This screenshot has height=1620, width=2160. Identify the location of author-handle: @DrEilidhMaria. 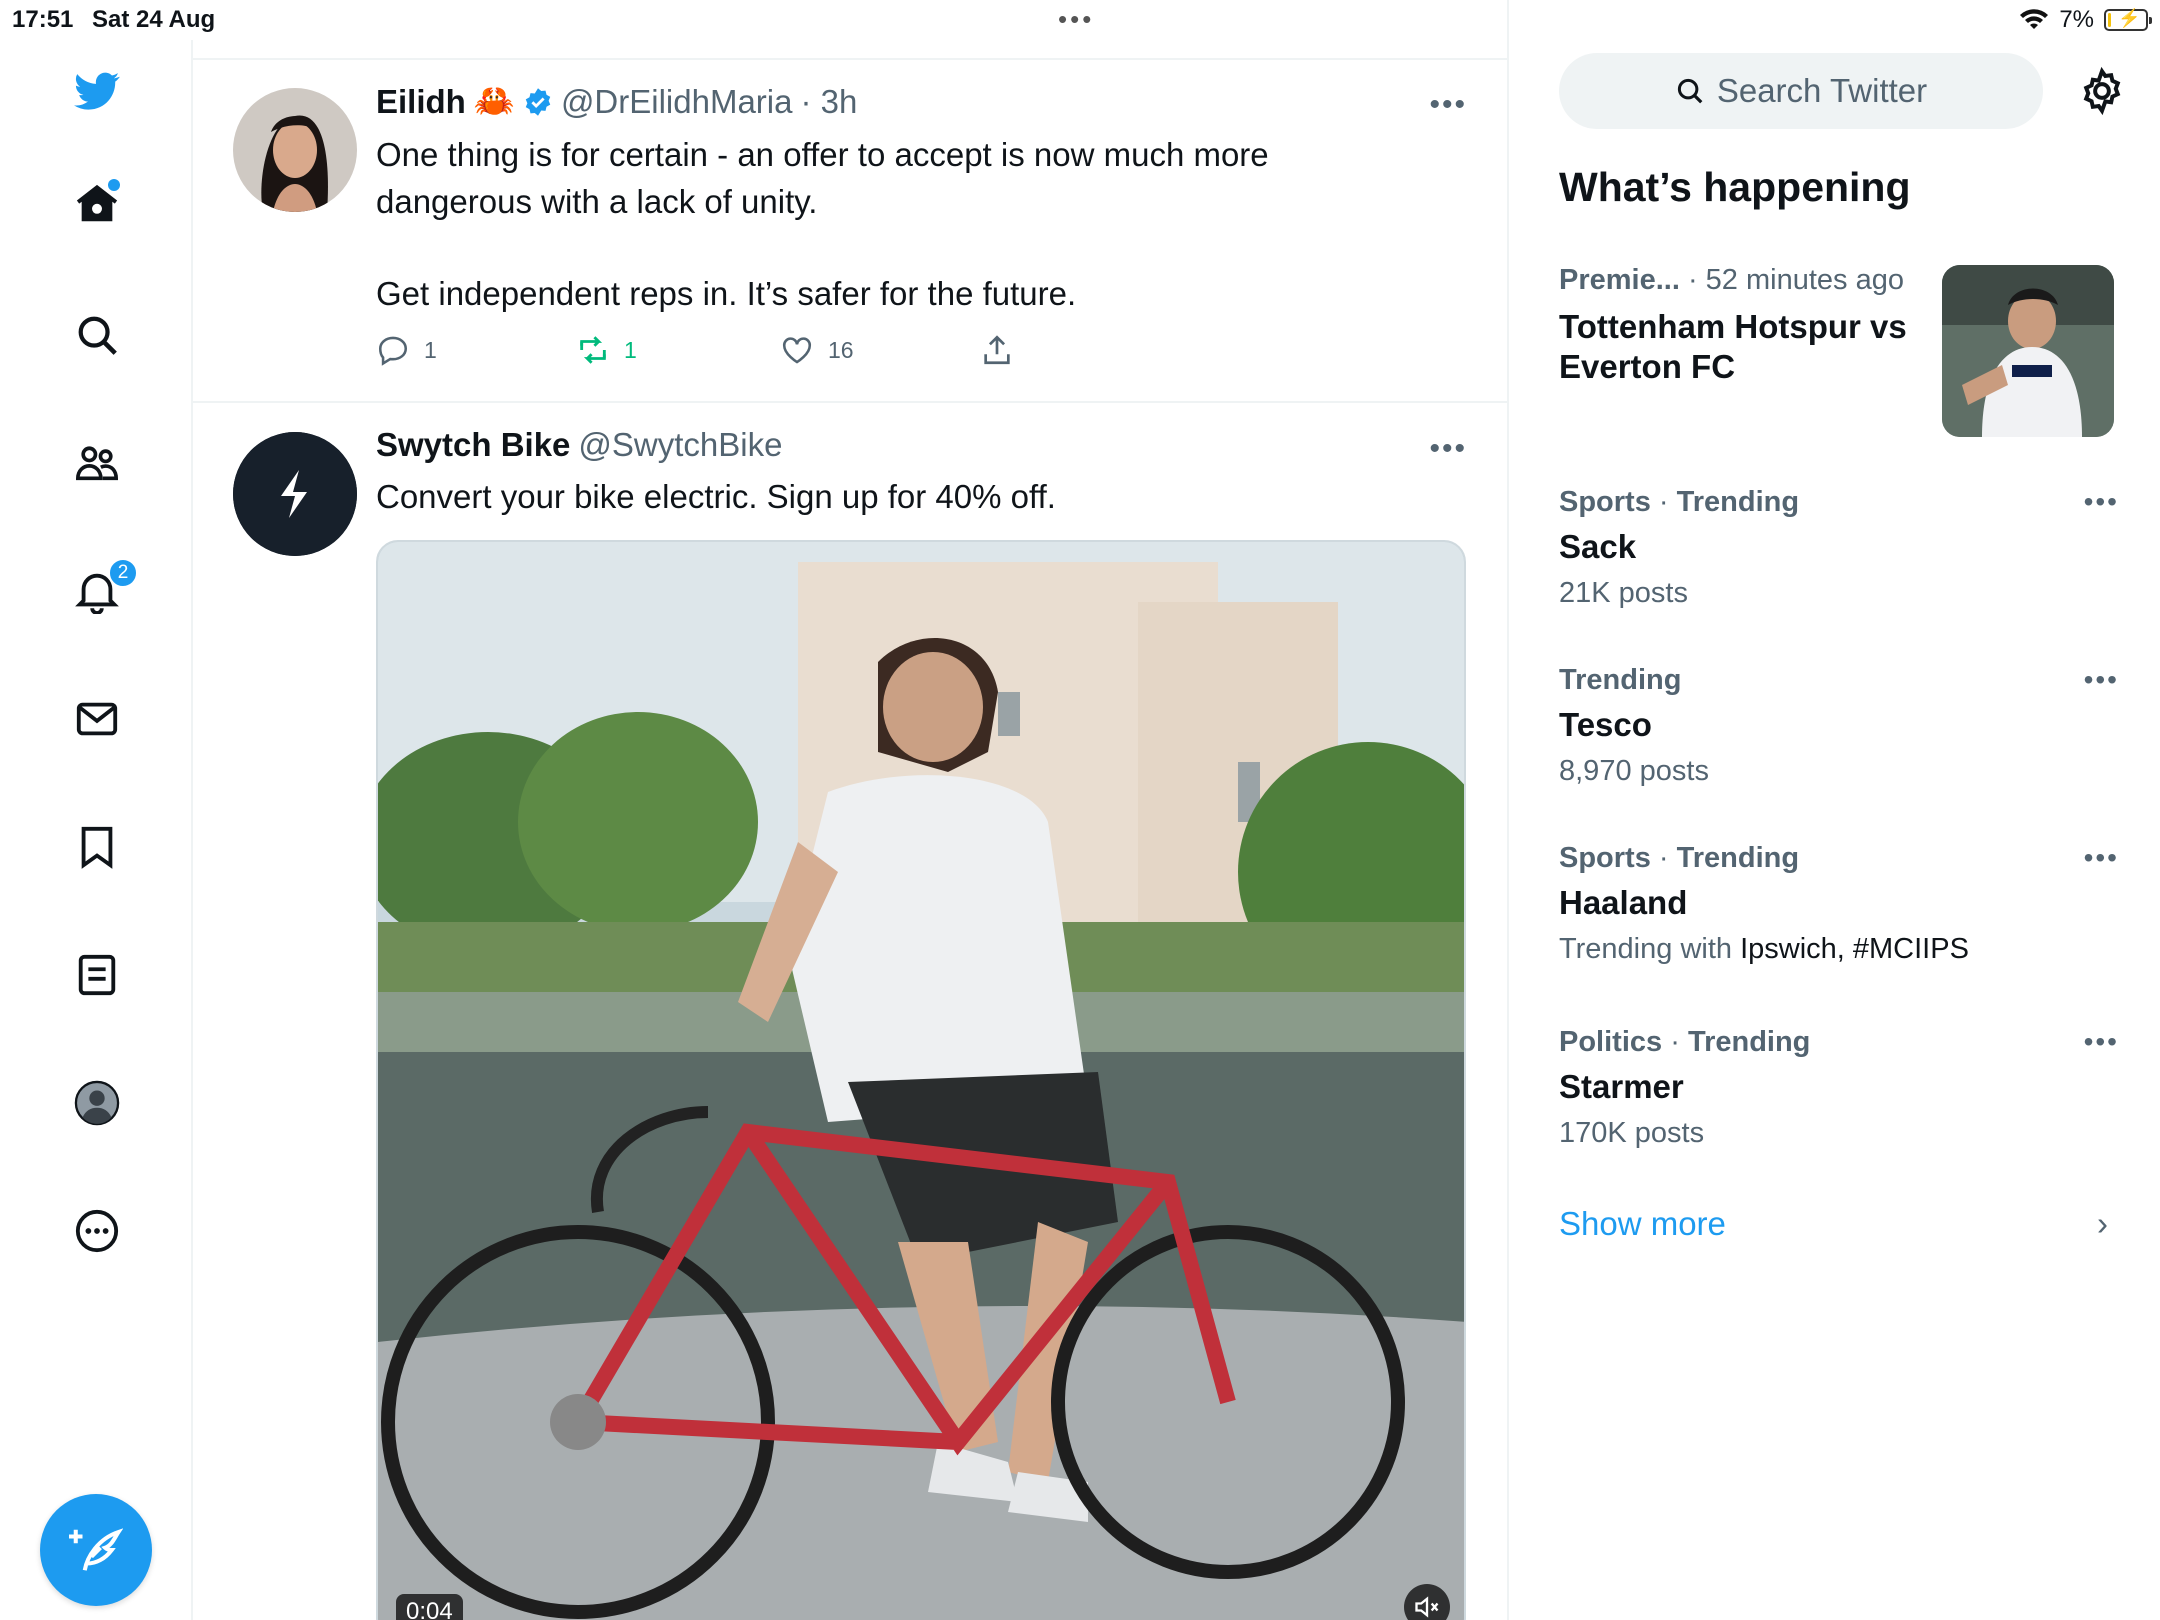
(677, 102).